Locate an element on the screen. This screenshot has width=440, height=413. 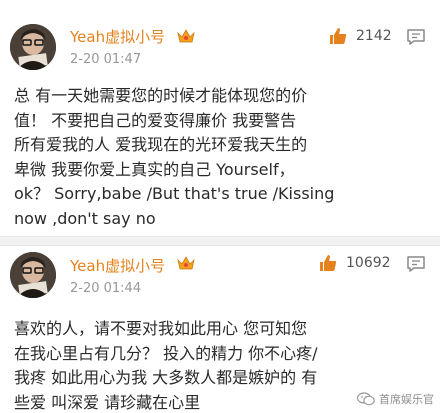
like-button: 10692 is located at coordinates (354, 263).